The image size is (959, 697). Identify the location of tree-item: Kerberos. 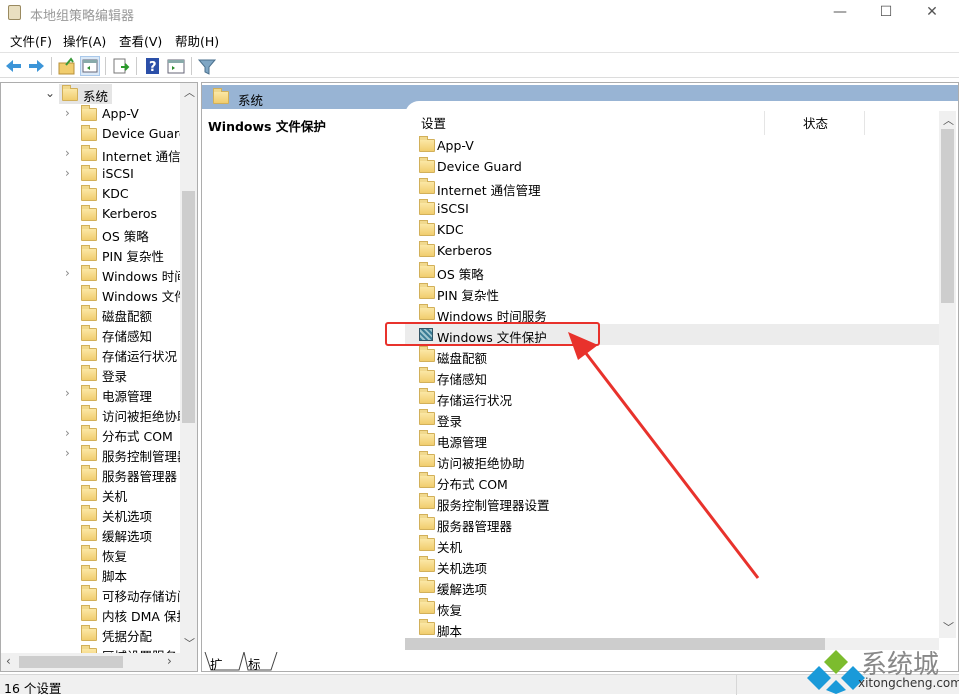
(91, 214).